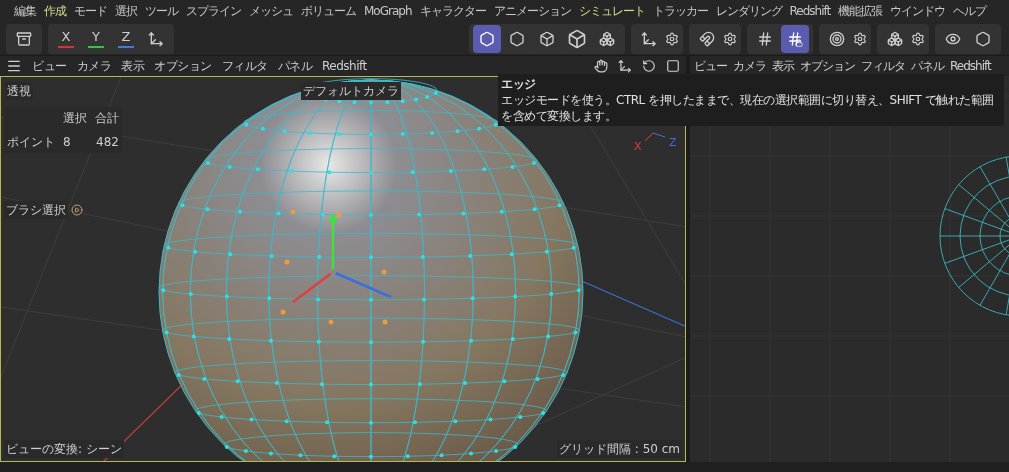  What do you see at coordinates (213, 11) in the screenshot?
I see `menu-item: スプライン` at bounding box center [213, 11].